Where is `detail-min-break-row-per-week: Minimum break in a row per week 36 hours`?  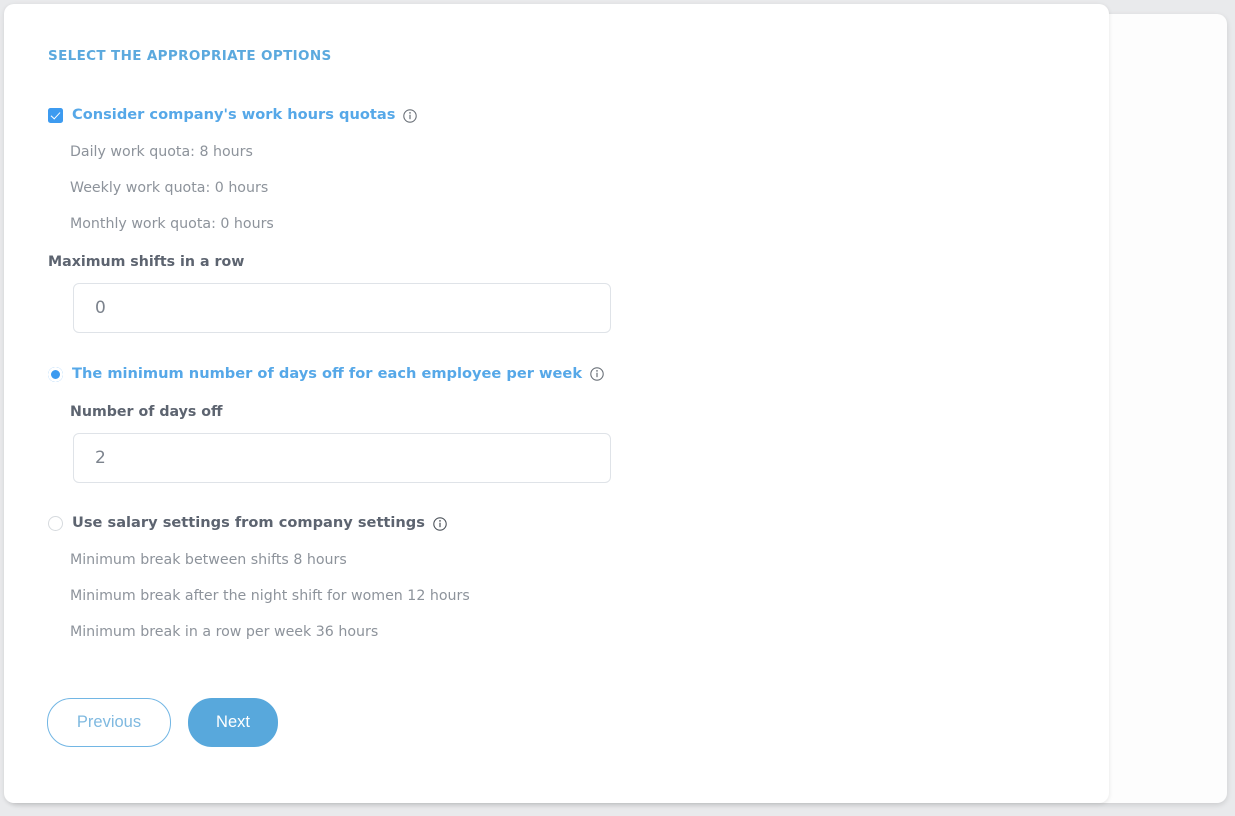
detail-min-break-row-per-week: Minimum break in a row per week 36 hours is located at coordinates (224, 632).